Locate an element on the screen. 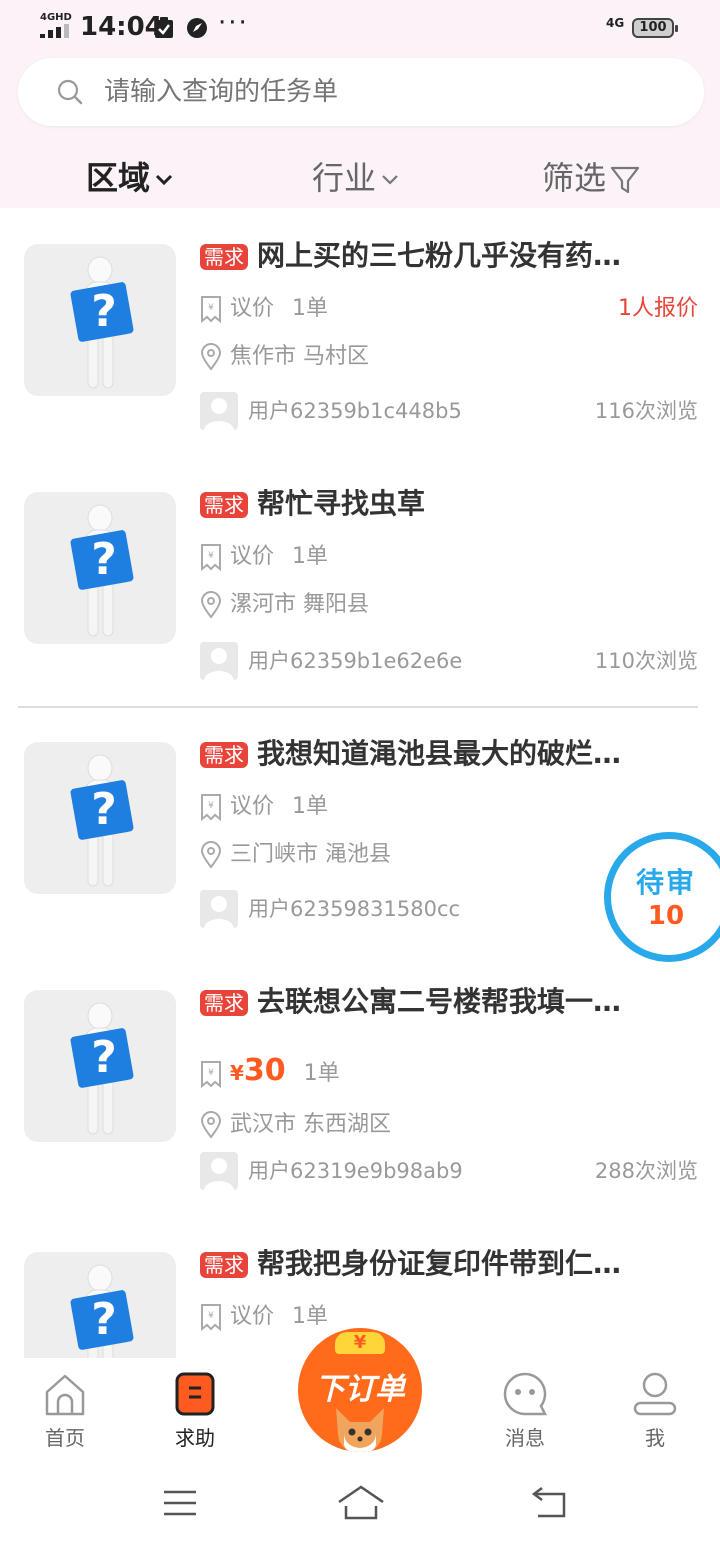 This screenshot has width=720, height=1544. tab-me: 我 is located at coordinates (655, 1410).